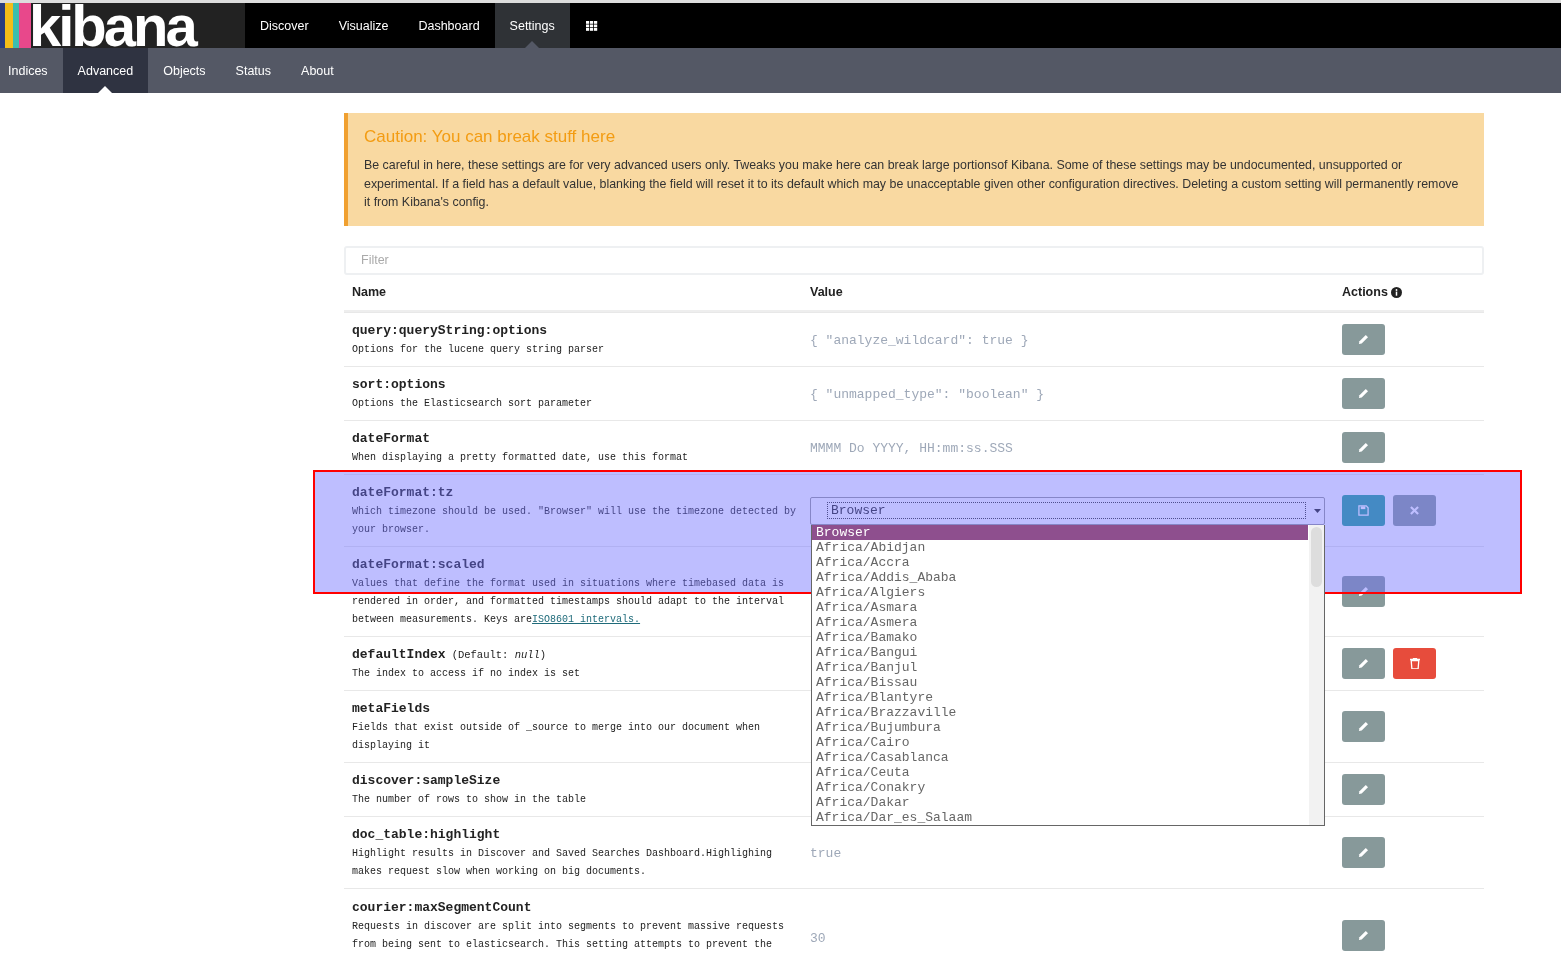 The height and width of the screenshot is (957, 1561). What do you see at coordinates (1060, 742) in the screenshot?
I see `timezone-option: Africa/Cairo` at bounding box center [1060, 742].